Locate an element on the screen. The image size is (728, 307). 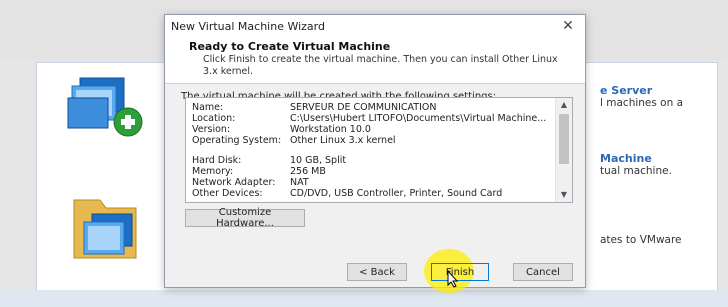
open-machine-sub: tual machine. is located at coordinates (636, 171).